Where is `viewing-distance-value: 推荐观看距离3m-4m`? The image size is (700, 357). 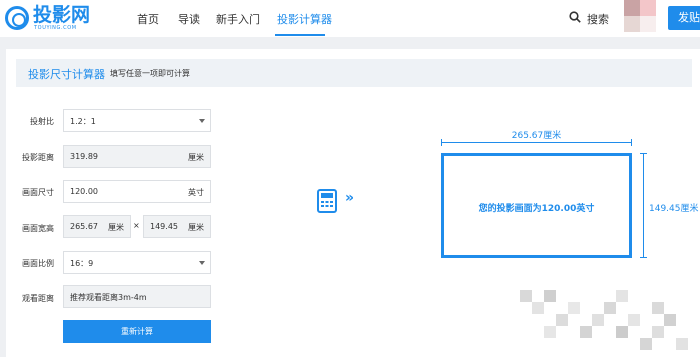
viewing-distance-value: 推荐观看距离3m-4m is located at coordinates (108, 297).